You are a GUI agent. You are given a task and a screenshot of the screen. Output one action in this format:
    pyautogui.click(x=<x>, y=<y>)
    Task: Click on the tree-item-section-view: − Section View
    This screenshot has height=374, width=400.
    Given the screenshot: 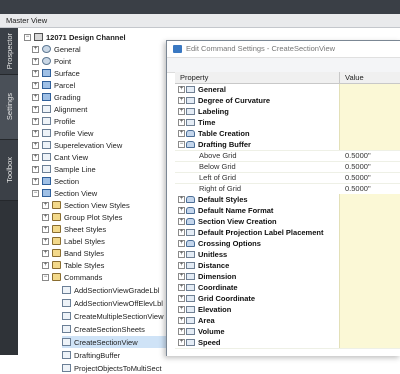 What is the action you would take?
    pyautogui.click(x=64, y=193)
    